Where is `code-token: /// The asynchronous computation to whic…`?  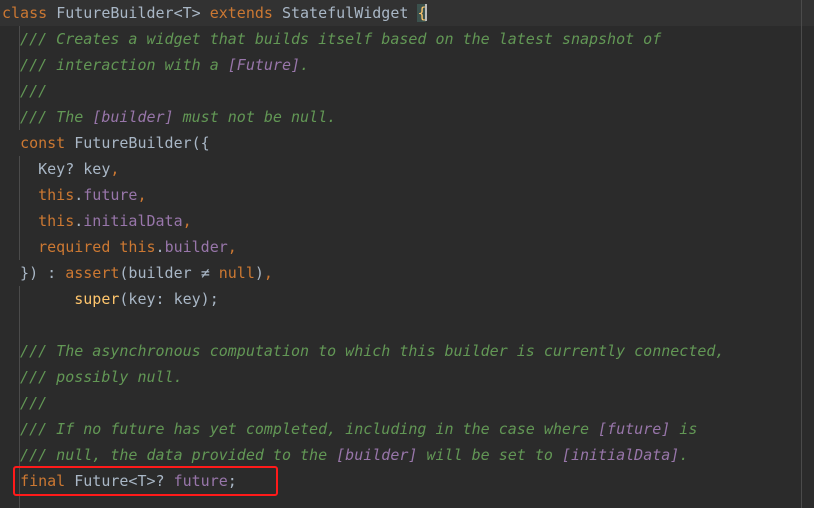 code-token: /// The asynchronous computation to whic… is located at coordinates (363, 351).